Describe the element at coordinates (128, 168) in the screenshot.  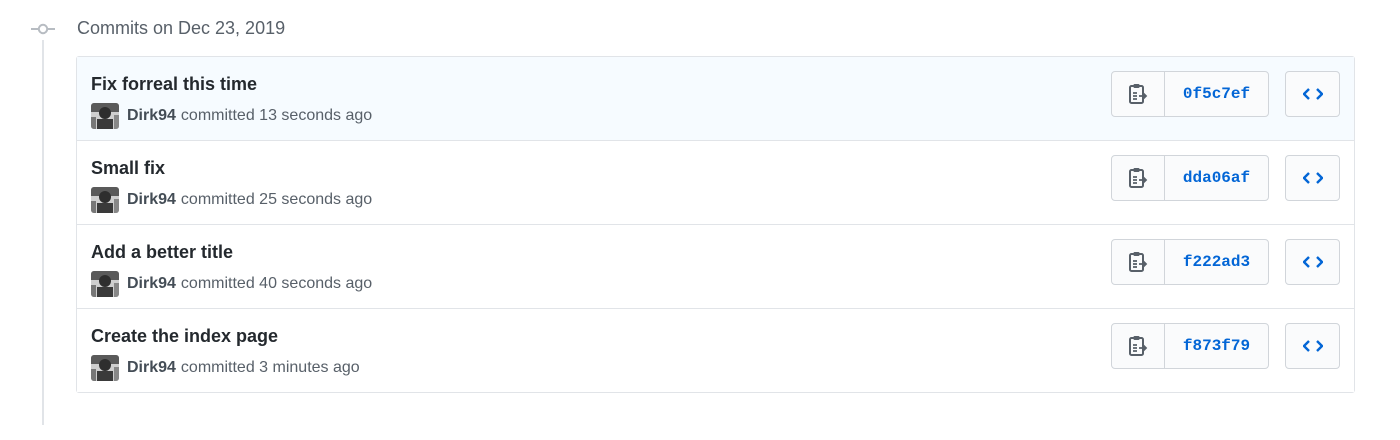
I see `commit-title-link: Small fix` at that location.